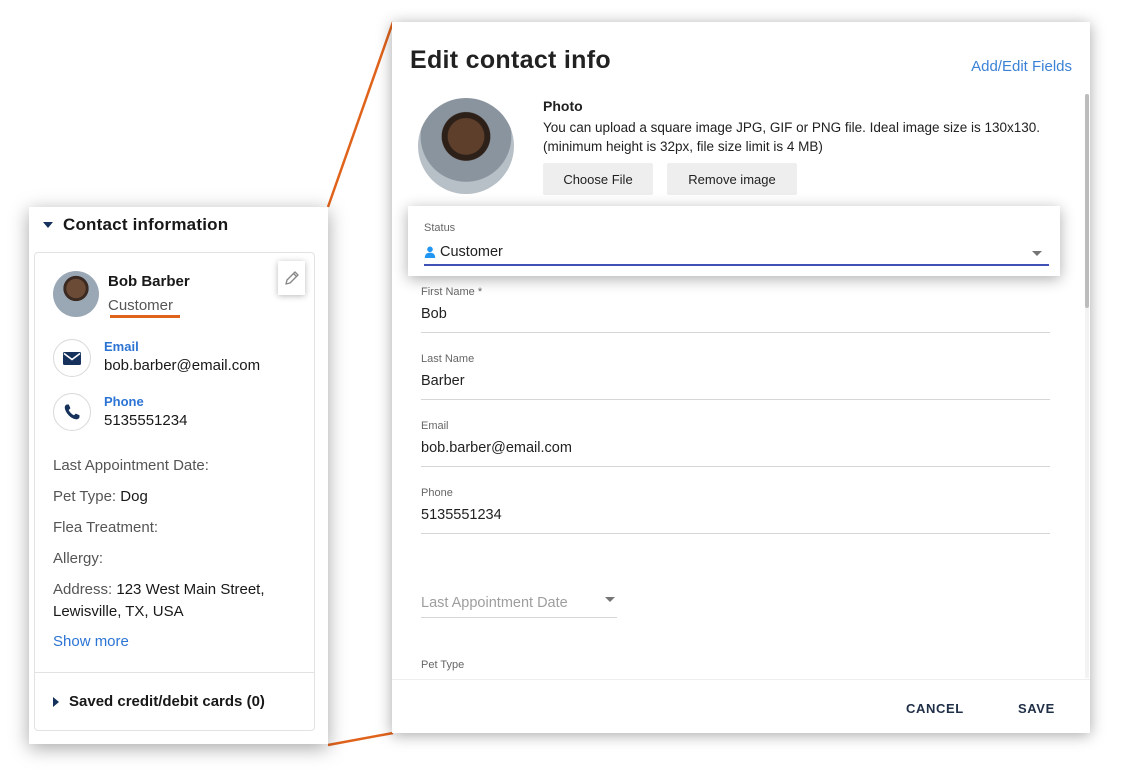 The width and height of the screenshot is (1122, 776). Describe the element at coordinates (145, 316) in the screenshot. I see `status-highlight-underline` at that location.